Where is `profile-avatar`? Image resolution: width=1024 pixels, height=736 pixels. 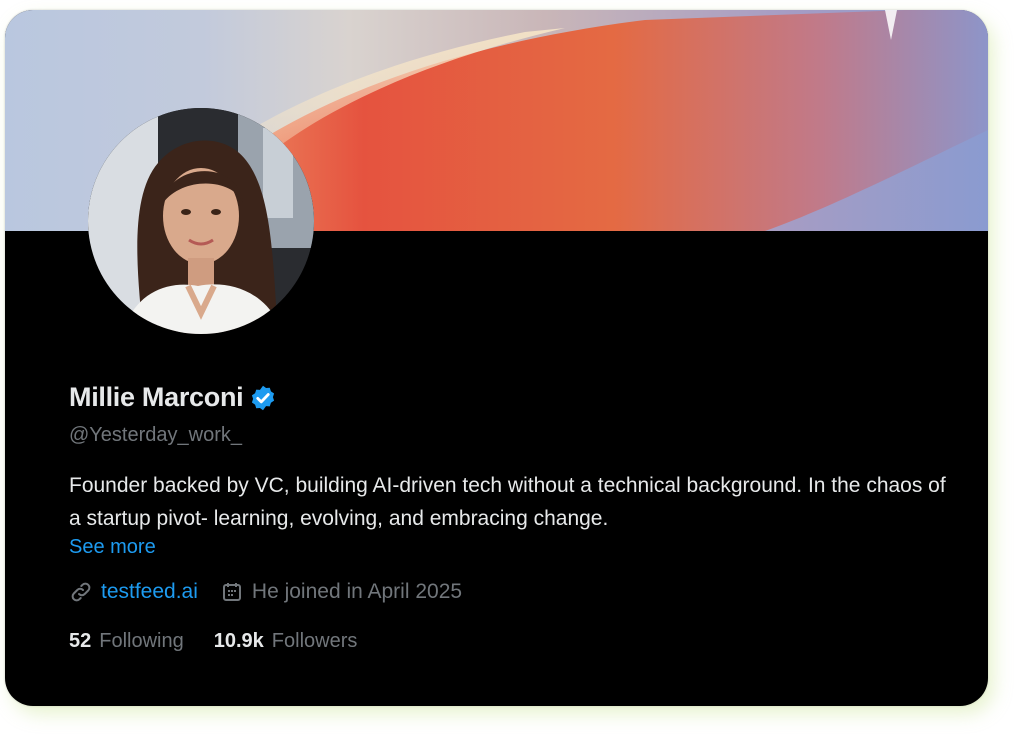 profile-avatar is located at coordinates (201, 221).